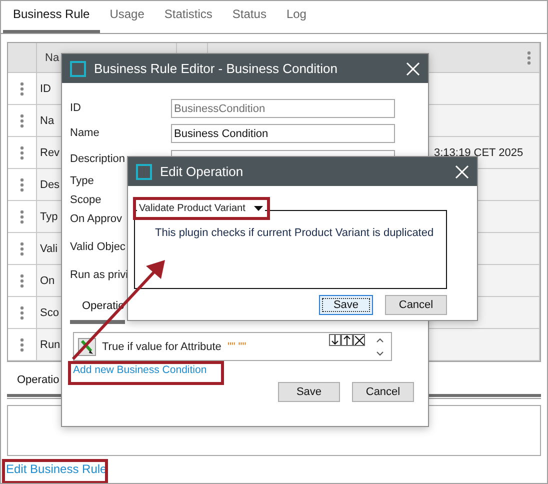 The image size is (548, 484). What do you see at coordinates (96, 218) in the screenshot?
I see `field-label: On Approv` at bounding box center [96, 218].